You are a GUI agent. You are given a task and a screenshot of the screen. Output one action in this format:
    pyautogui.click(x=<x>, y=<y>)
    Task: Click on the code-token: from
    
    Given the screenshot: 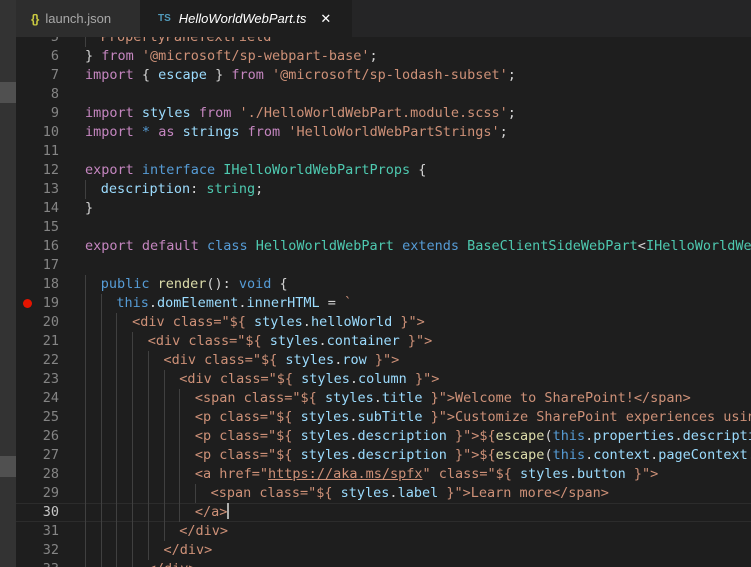 What is the action you would take?
    pyautogui.click(x=247, y=75)
    